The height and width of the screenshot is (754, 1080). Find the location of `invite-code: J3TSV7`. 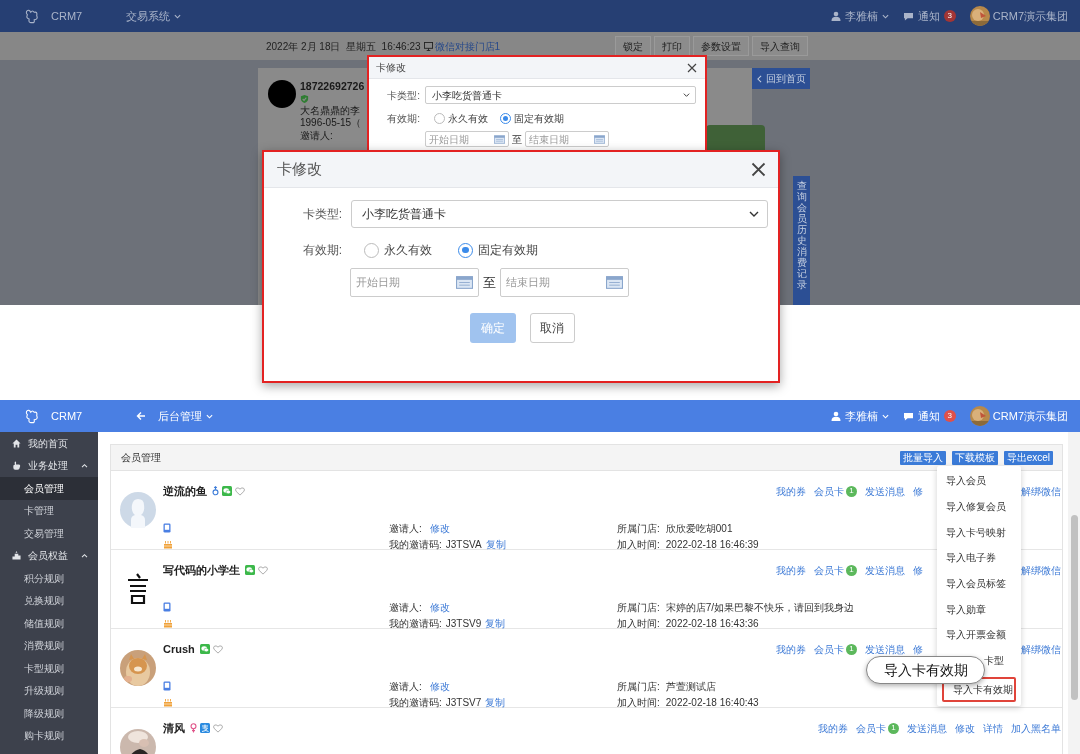

invite-code: J3TSV7 is located at coordinates (463, 702).